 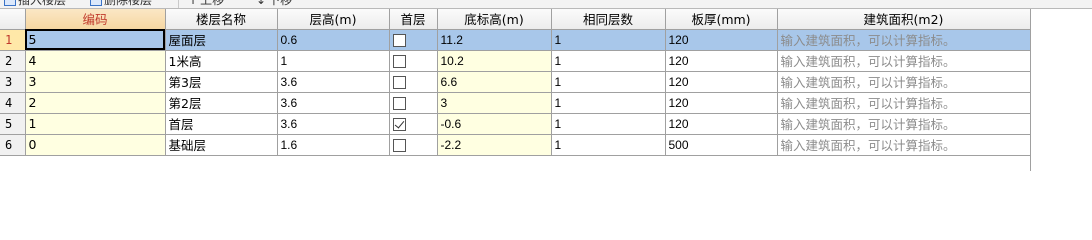 What do you see at coordinates (95, 145) in the screenshot?
I see `cell-code: 0` at bounding box center [95, 145].